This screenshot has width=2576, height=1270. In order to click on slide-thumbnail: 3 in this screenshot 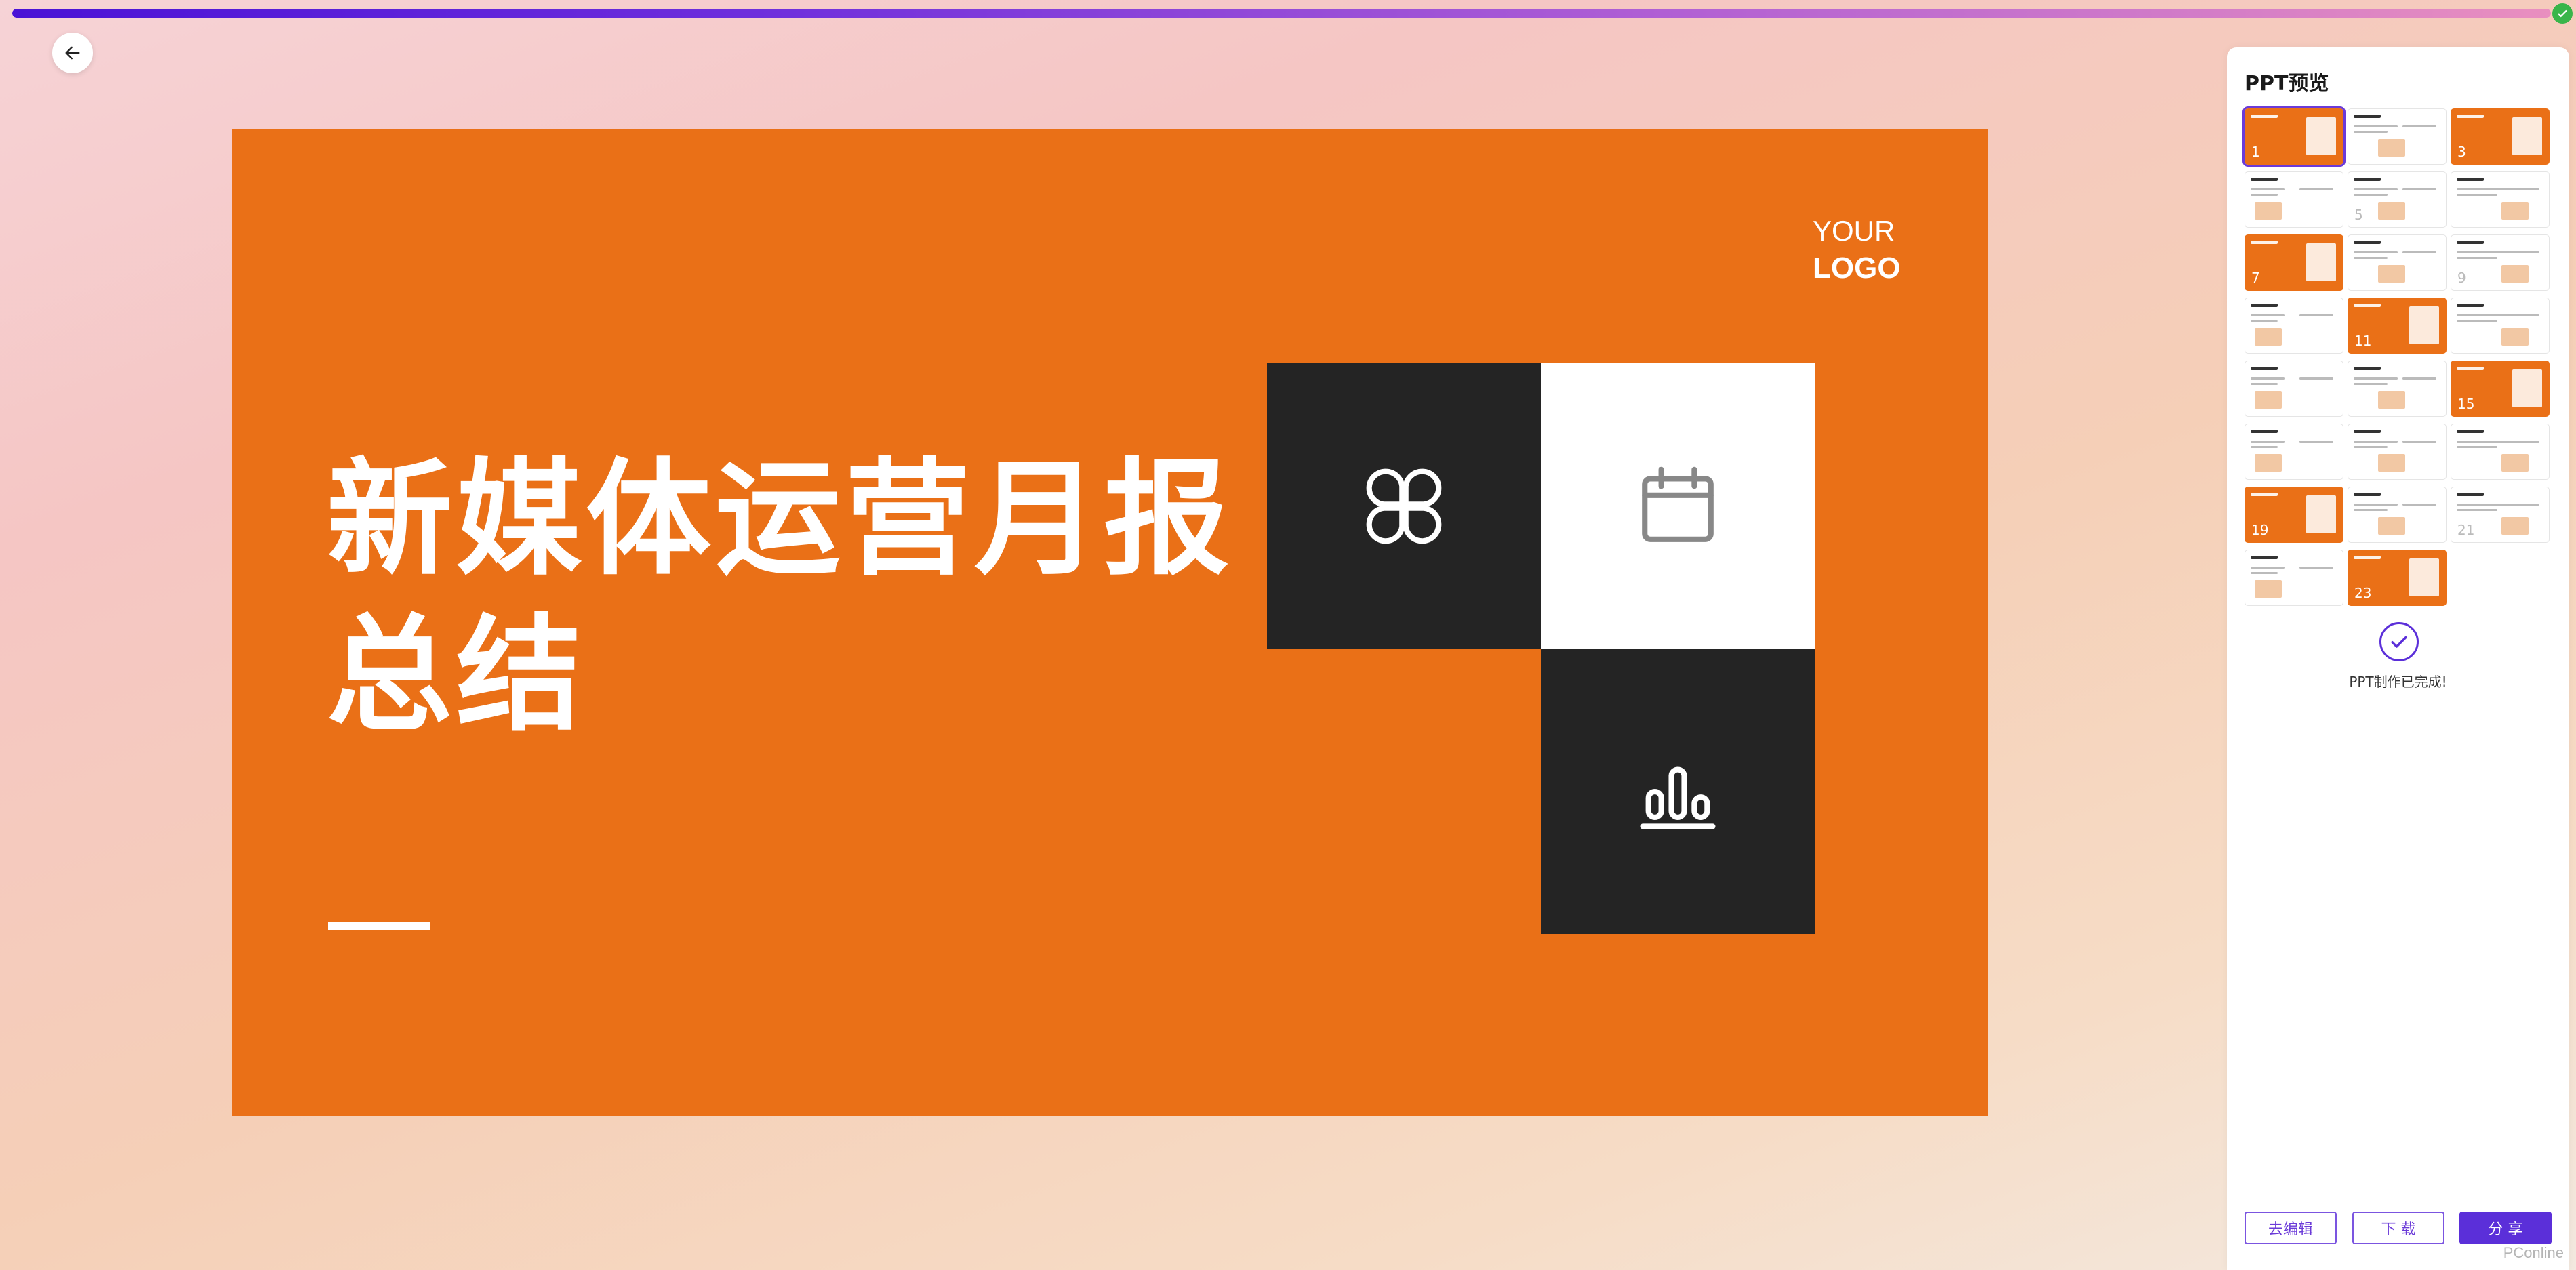, I will do `click(2500, 136)`.